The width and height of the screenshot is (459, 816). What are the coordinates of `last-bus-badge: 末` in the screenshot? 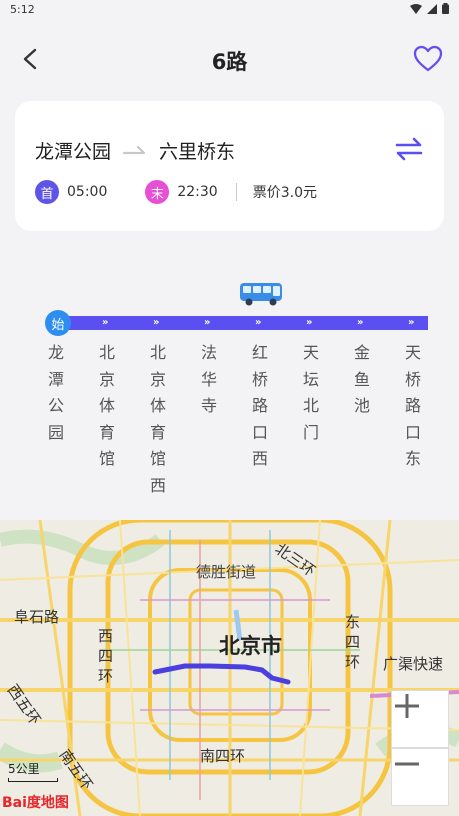 It's located at (157, 192).